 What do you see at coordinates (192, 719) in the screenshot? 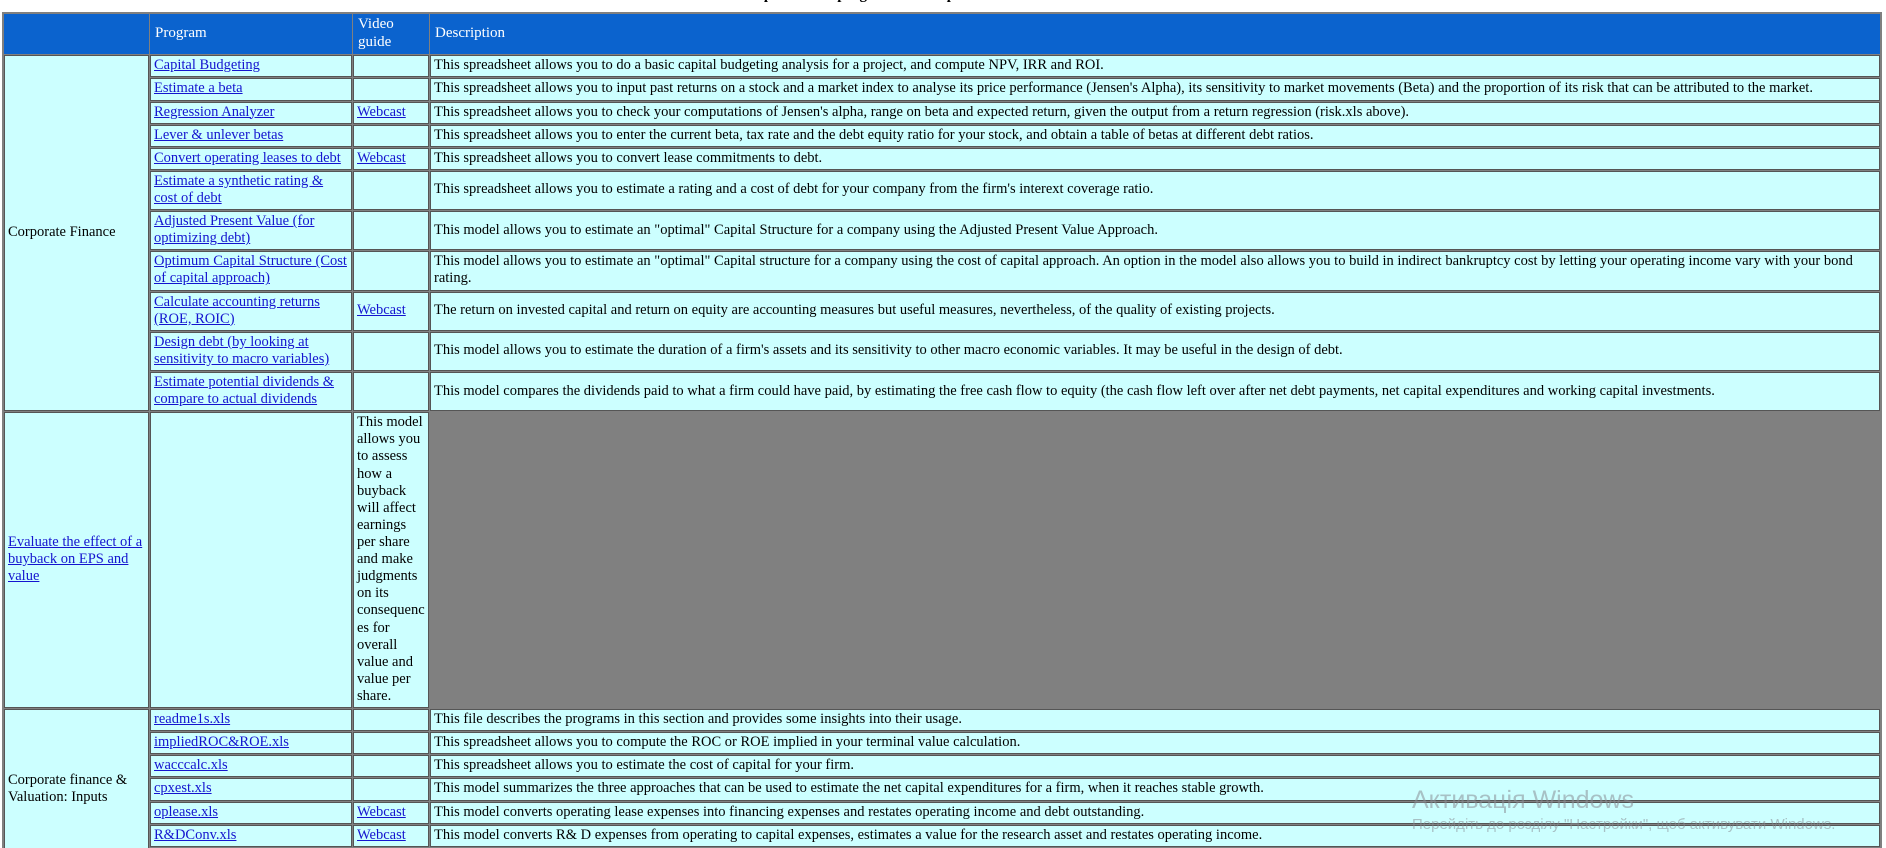
I see `program-link: readme1s.xls` at bounding box center [192, 719].